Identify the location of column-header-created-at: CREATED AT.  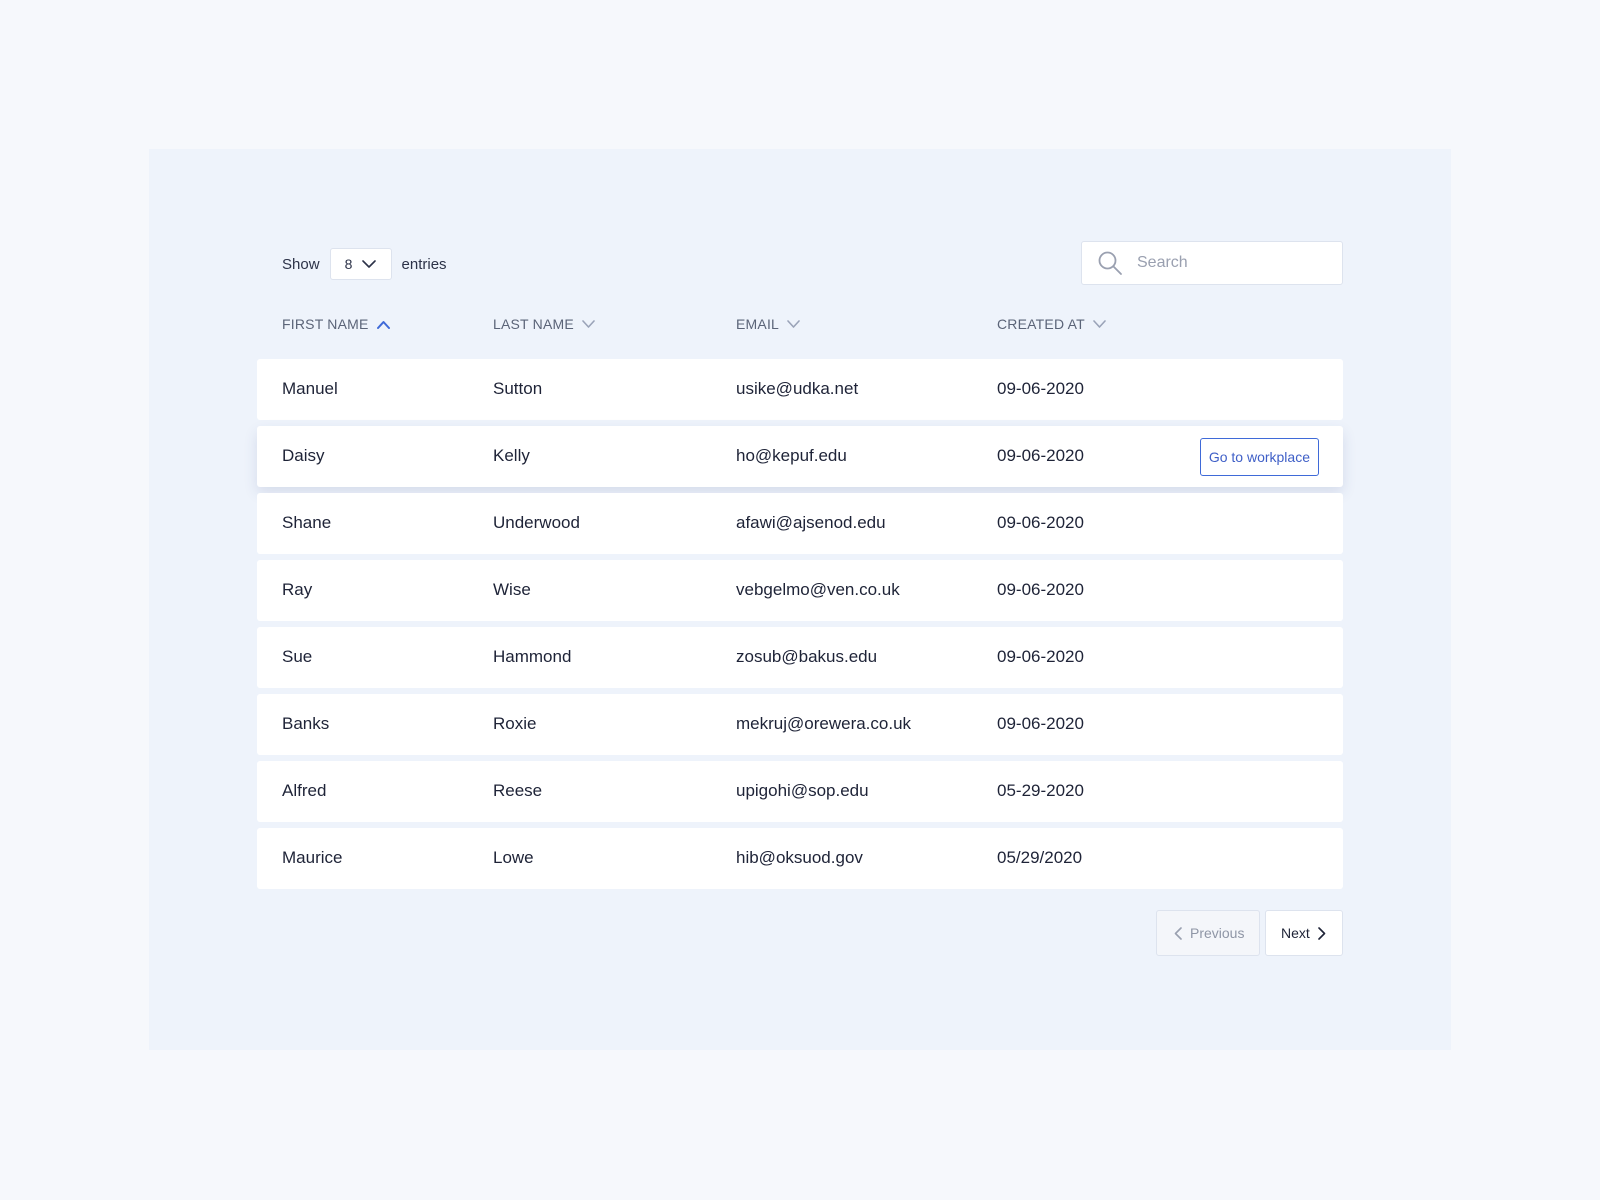
(1051, 324).